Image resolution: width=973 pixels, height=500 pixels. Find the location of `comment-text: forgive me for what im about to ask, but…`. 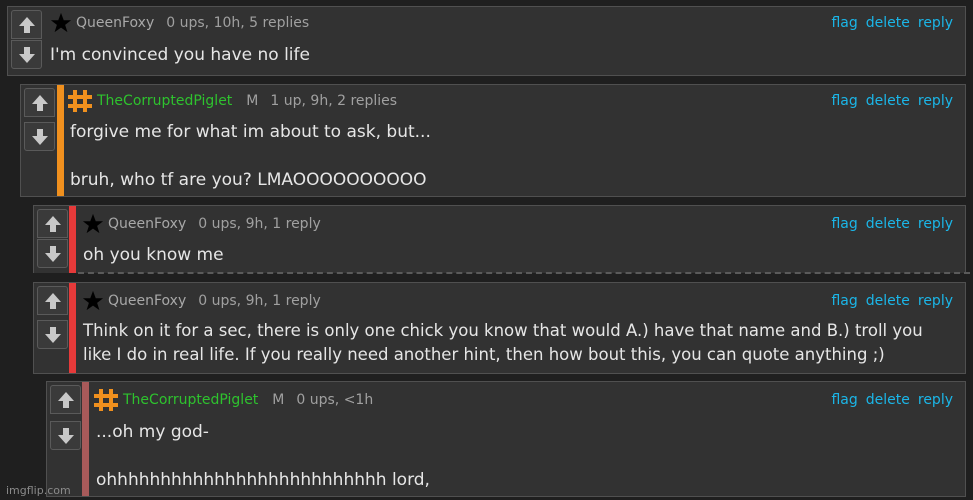

comment-text: forgive me for what im about to ask, but… is located at coordinates (250, 156).